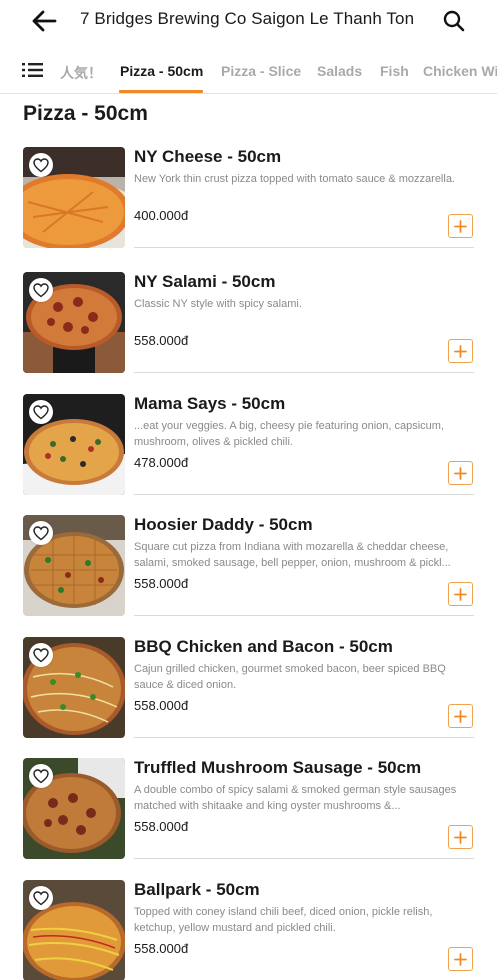 This screenshot has width=497, height=980. Describe the element at coordinates (263, 646) in the screenshot. I see `item-name: BBQ Chicken and Bacon - 50cm` at that location.